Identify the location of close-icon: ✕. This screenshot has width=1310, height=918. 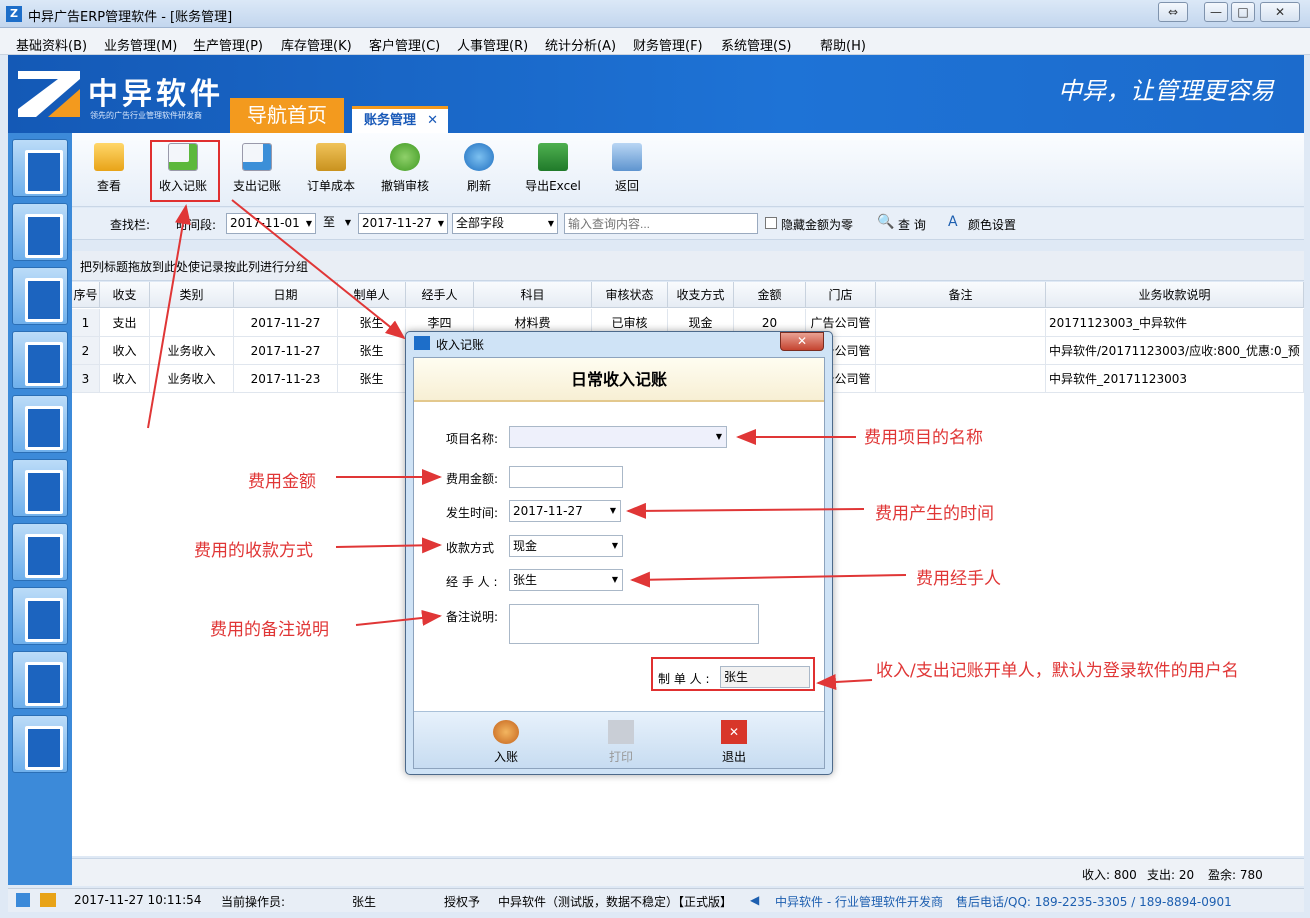
(432, 121).